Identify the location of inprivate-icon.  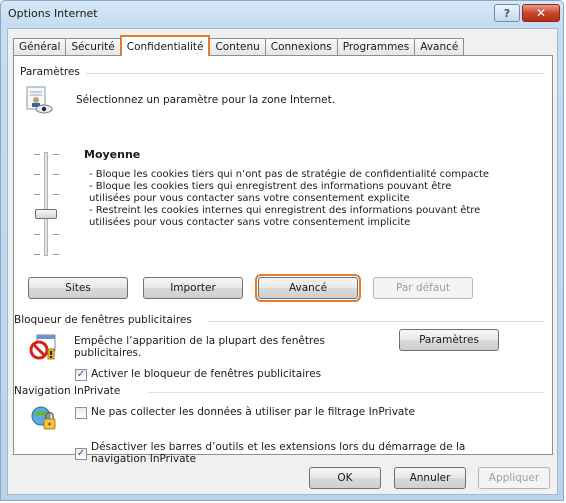
(43, 418).